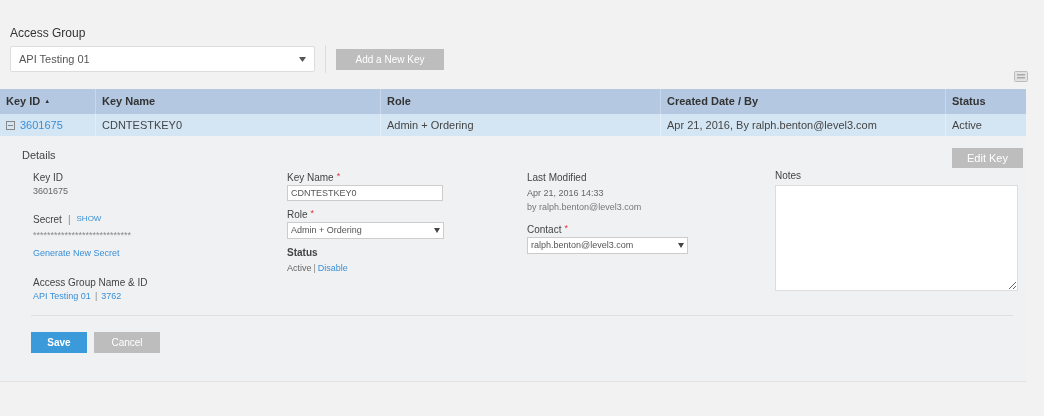 This screenshot has width=1044, height=416. What do you see at coordinates (772, 125) in the screenshot?
I see `table-cell-text: Apr 21, 2016, By ralph.benton@level3.com` at bounding box center [772, 125].